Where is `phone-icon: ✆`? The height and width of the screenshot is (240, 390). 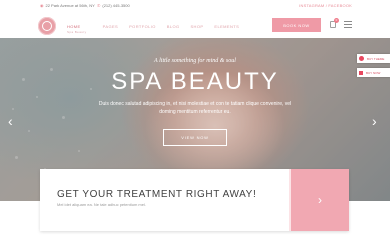 phone-icon: ✆ is located at coordinates (99, 5).